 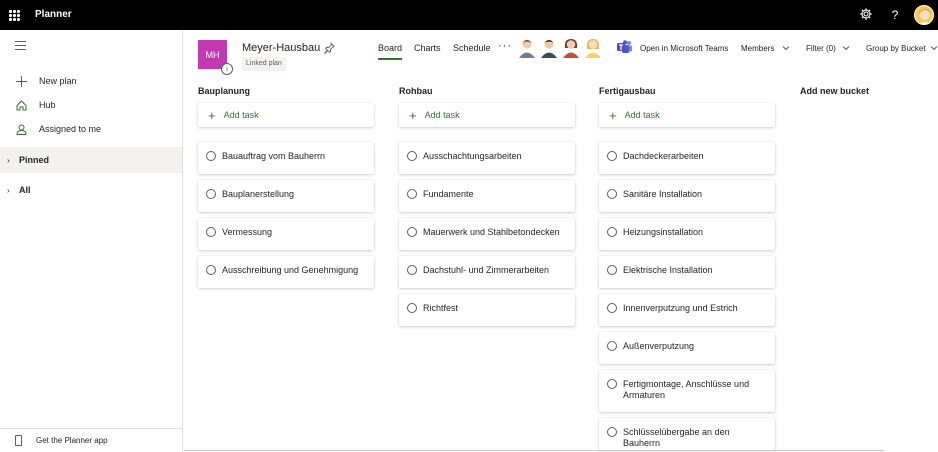 What do you see at coordinates (70, 129) in the screenshot?
I see `nav-label: Assigned to me` at bounding box center [70, 129].